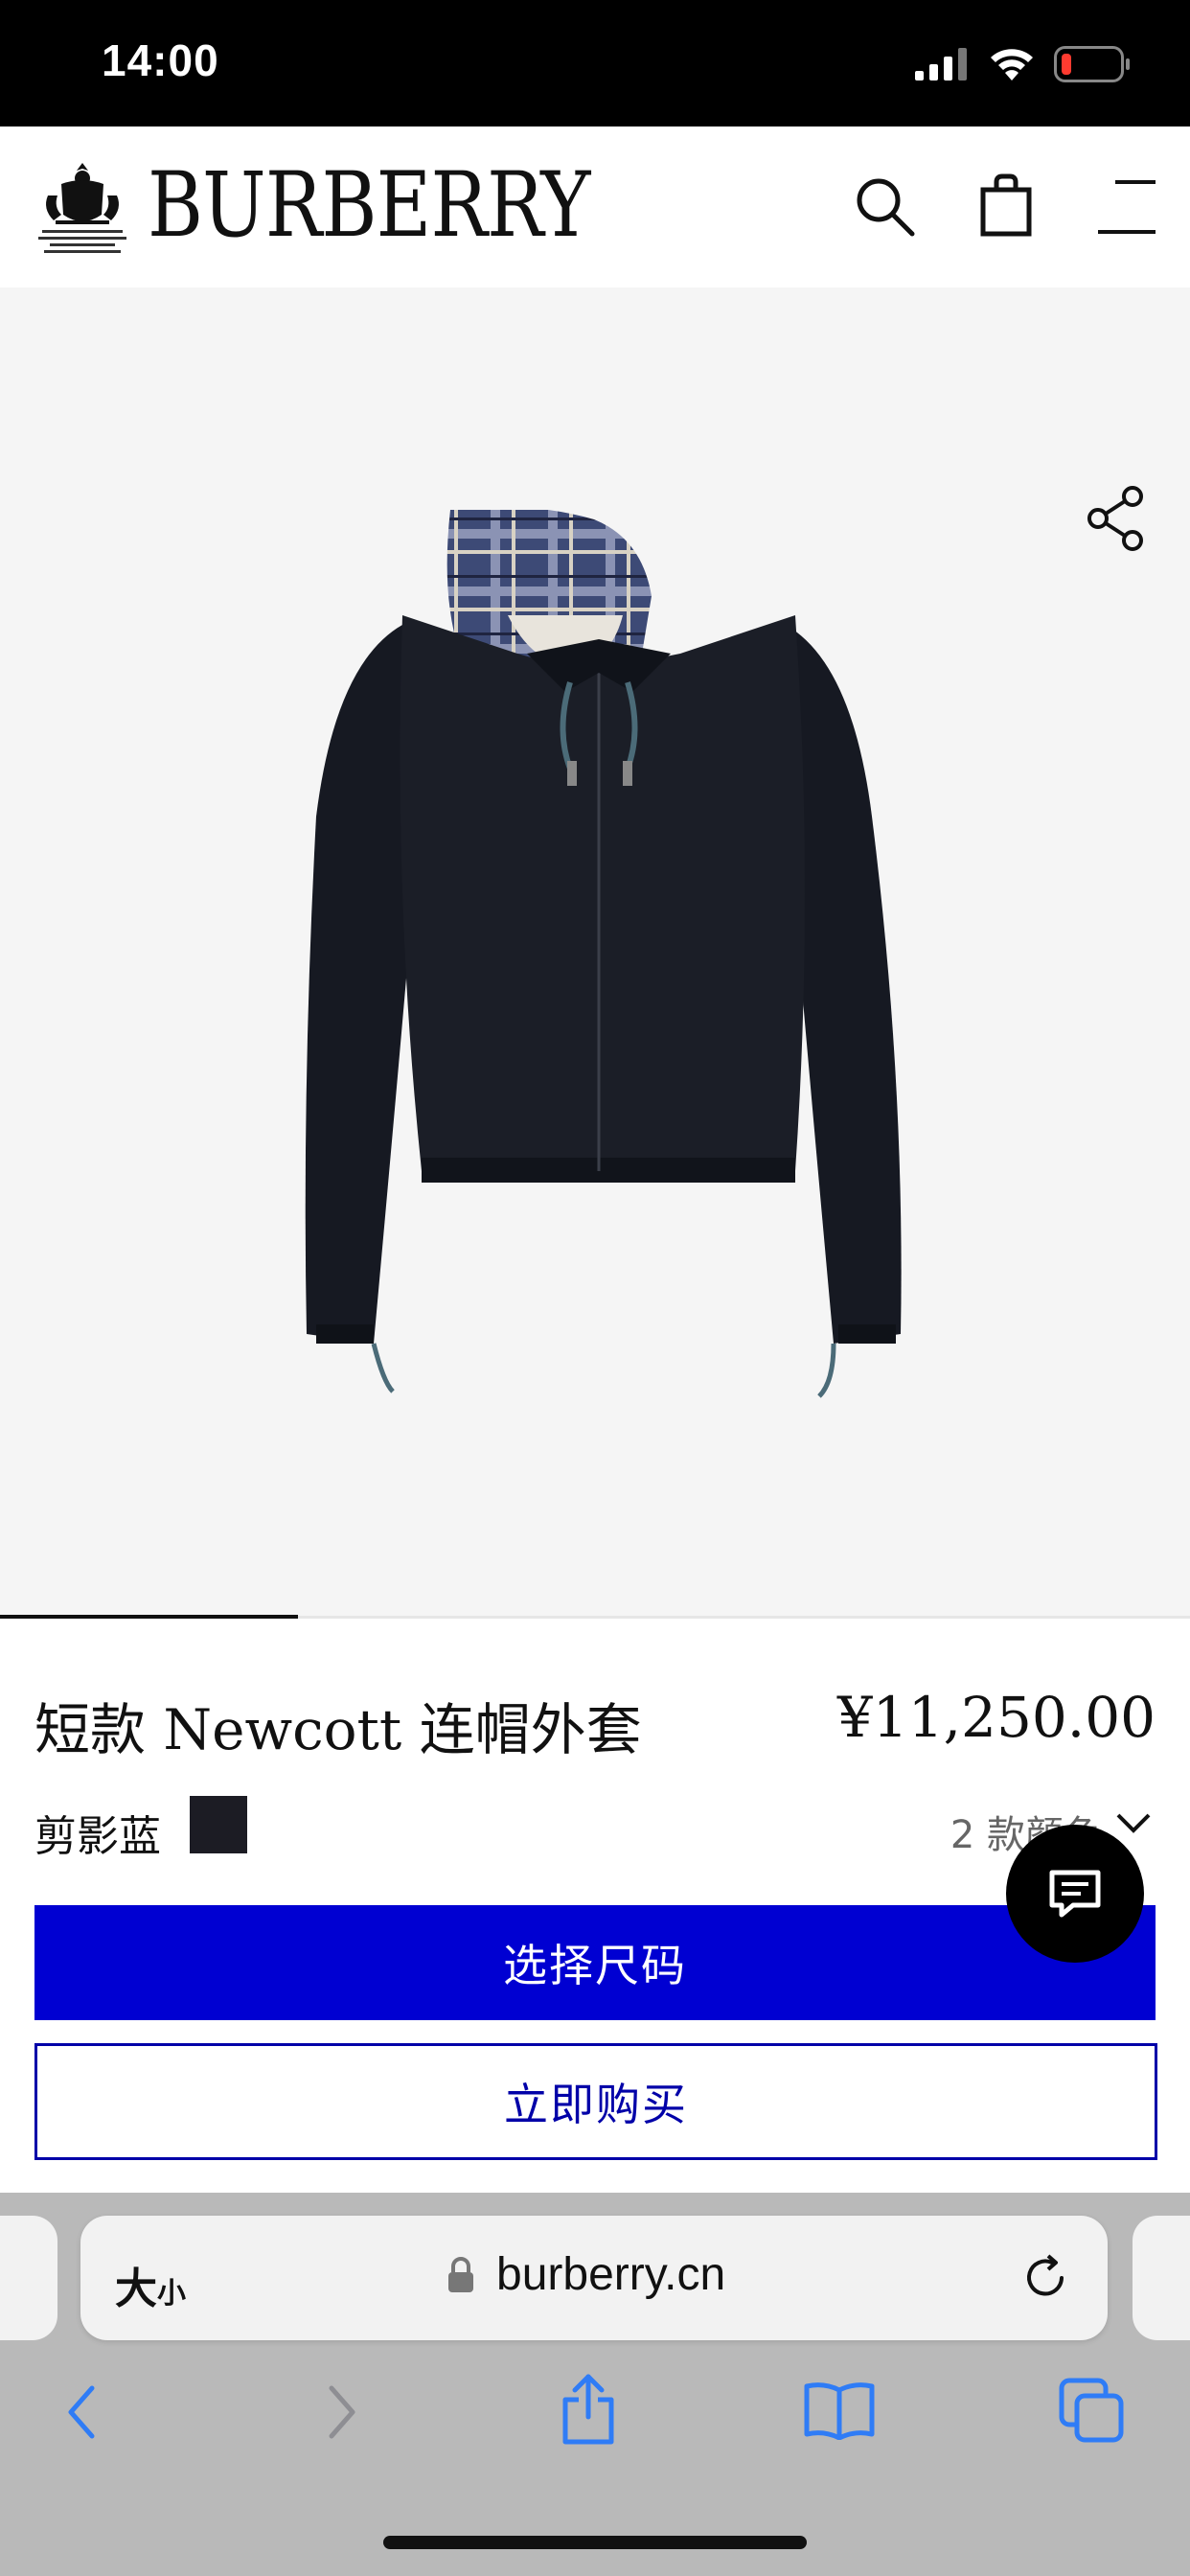  Describe the element at coordinates (996, 1717) in the screenshot. I see `product-price: ¥11,250.00` at that location.